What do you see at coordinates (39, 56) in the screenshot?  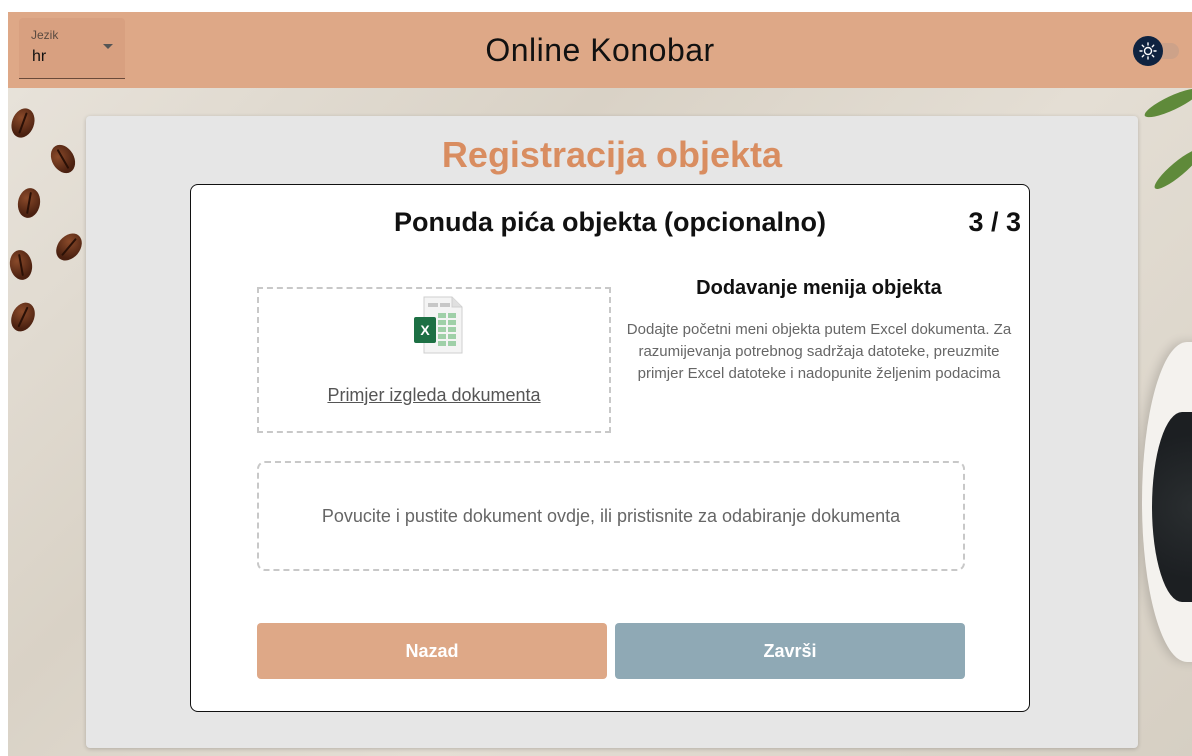 I see `language-value: hr` at bounding box center [39, 56].